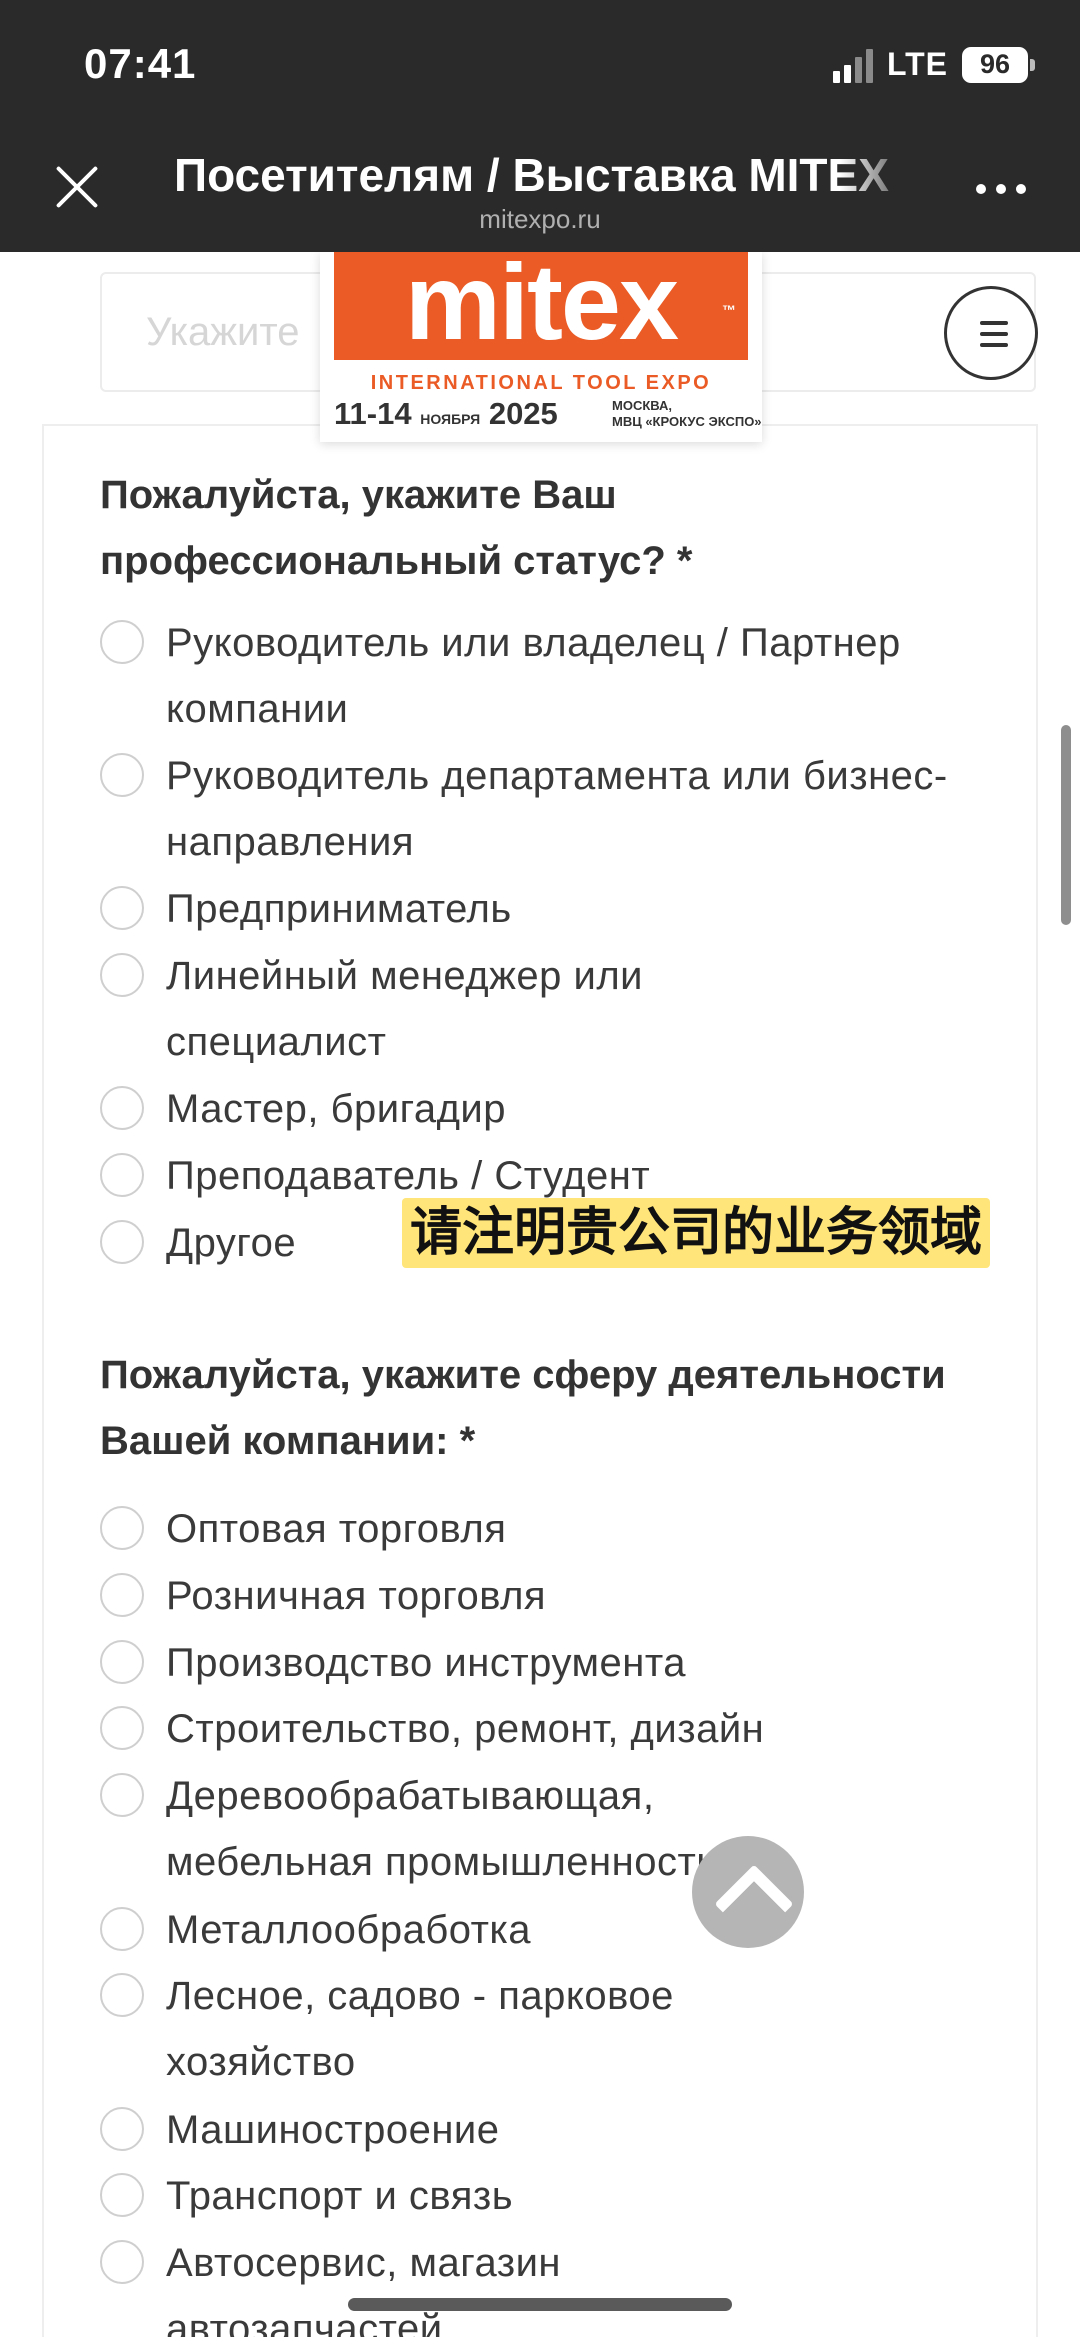 Image resolution: width=1080 pixels, height=2337 pixels. Describe the element at coordinates (541, 306) in the screenshot. I see `logo-brand: mitex ™` at that location.